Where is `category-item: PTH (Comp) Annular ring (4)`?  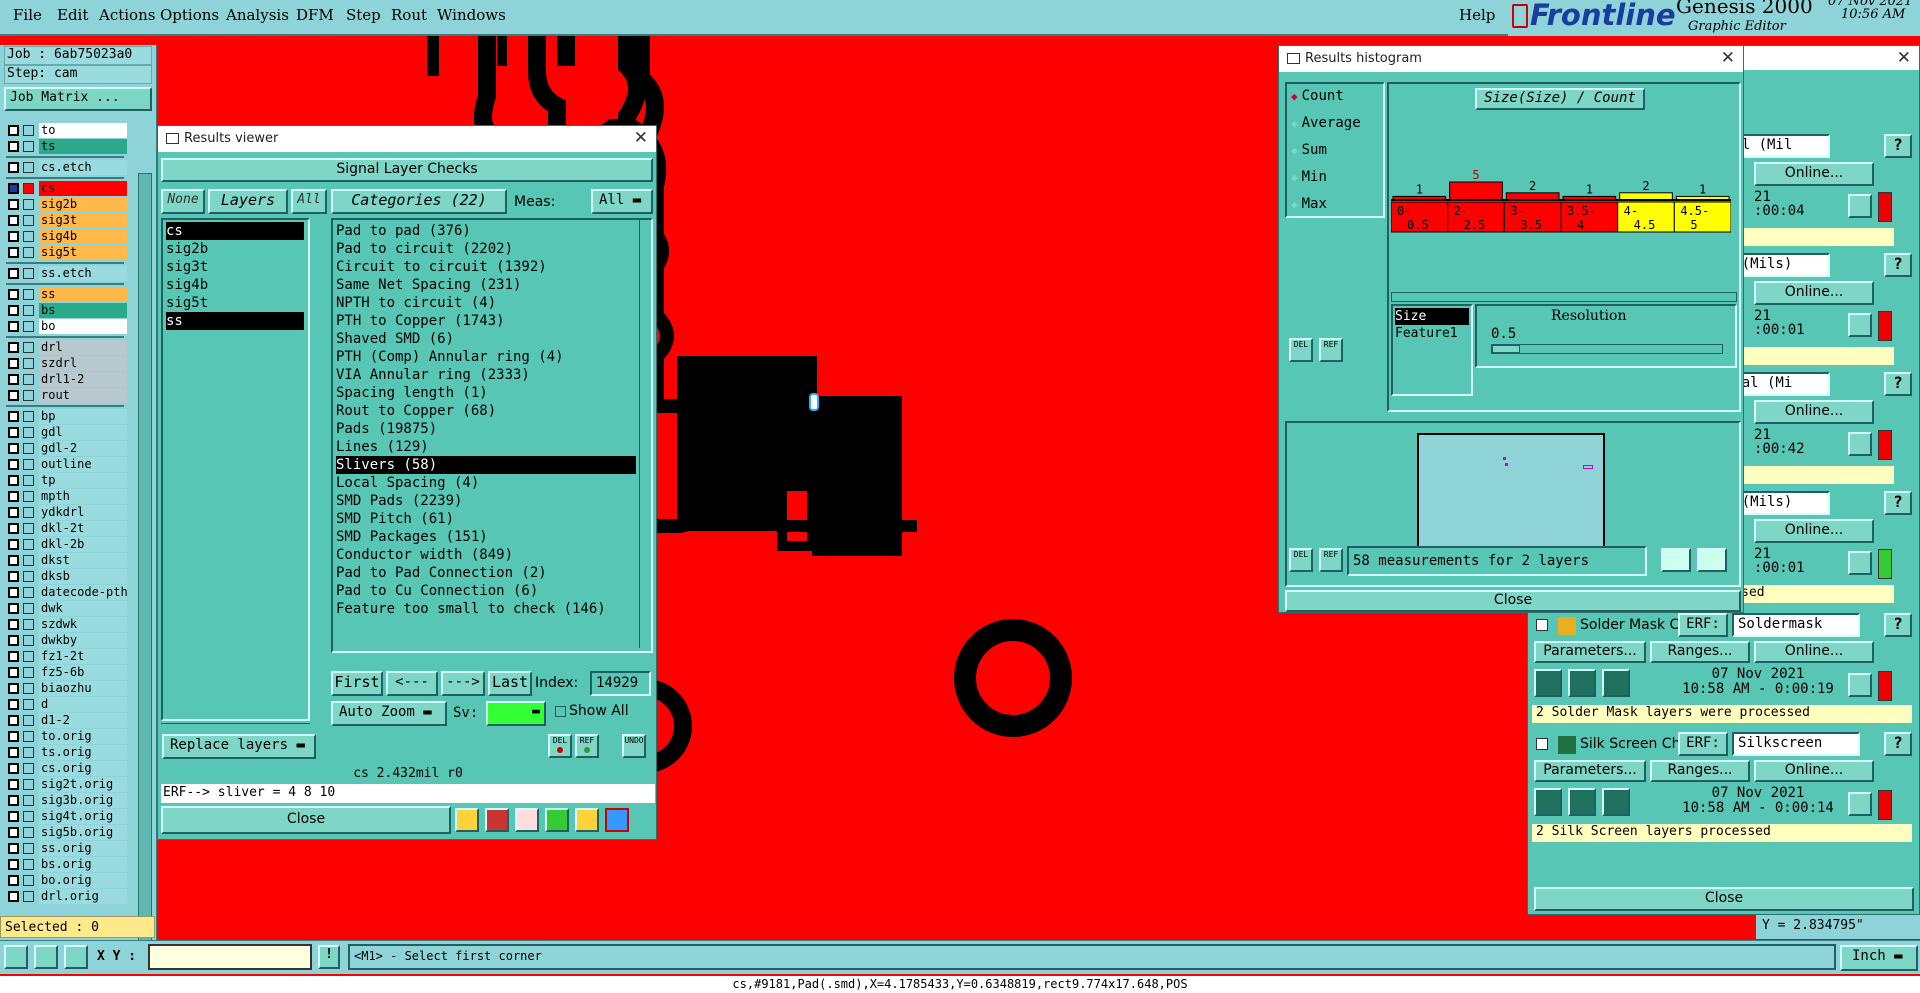
category-item: PTH (Comp) Annular ring (4) is located at coordinates (486, 357).